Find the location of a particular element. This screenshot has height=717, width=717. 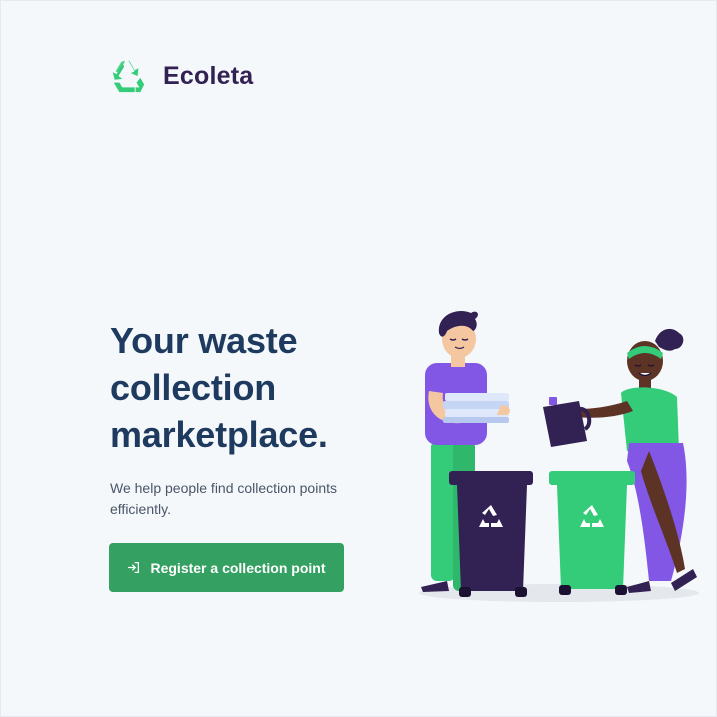

hero-title-line: collection is located at coordinates (193, 387).